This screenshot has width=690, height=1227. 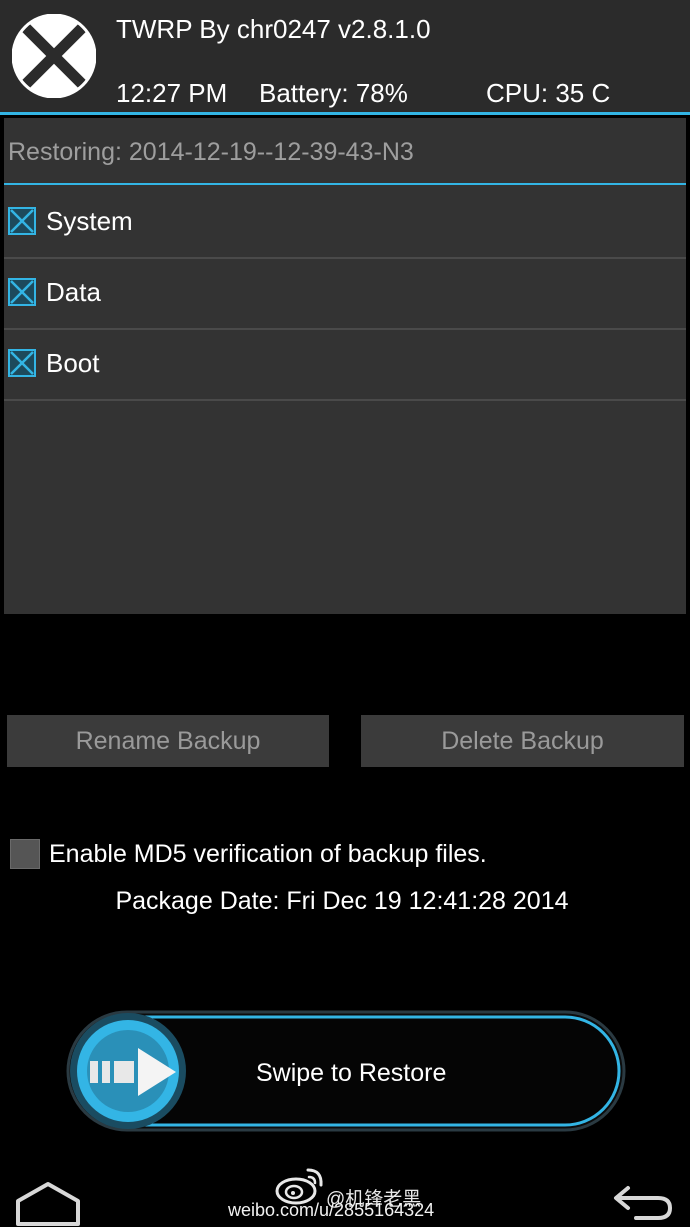 What do you see at coordinates (342, 901) in the screenshot?
I see `package-date: Package Date: Fri Dec 19 12:41:28 2014` at bounding box center [342, 901].